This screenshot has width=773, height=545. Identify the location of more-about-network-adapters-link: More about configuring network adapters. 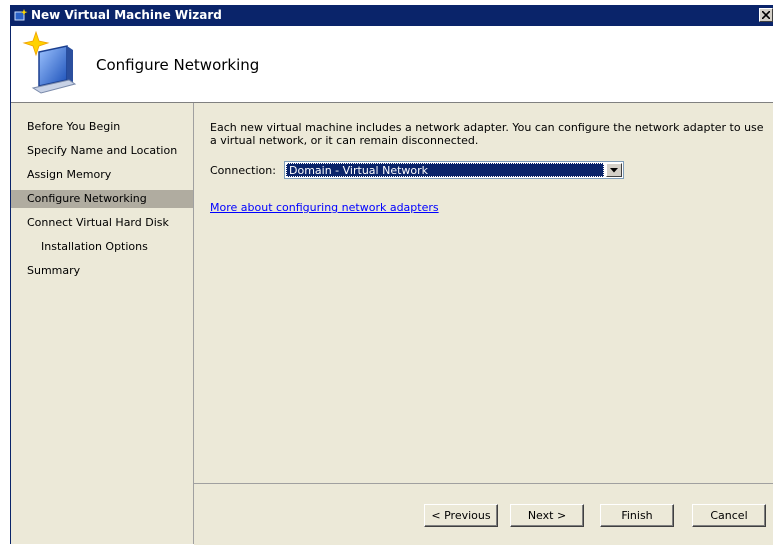
(324, 207).